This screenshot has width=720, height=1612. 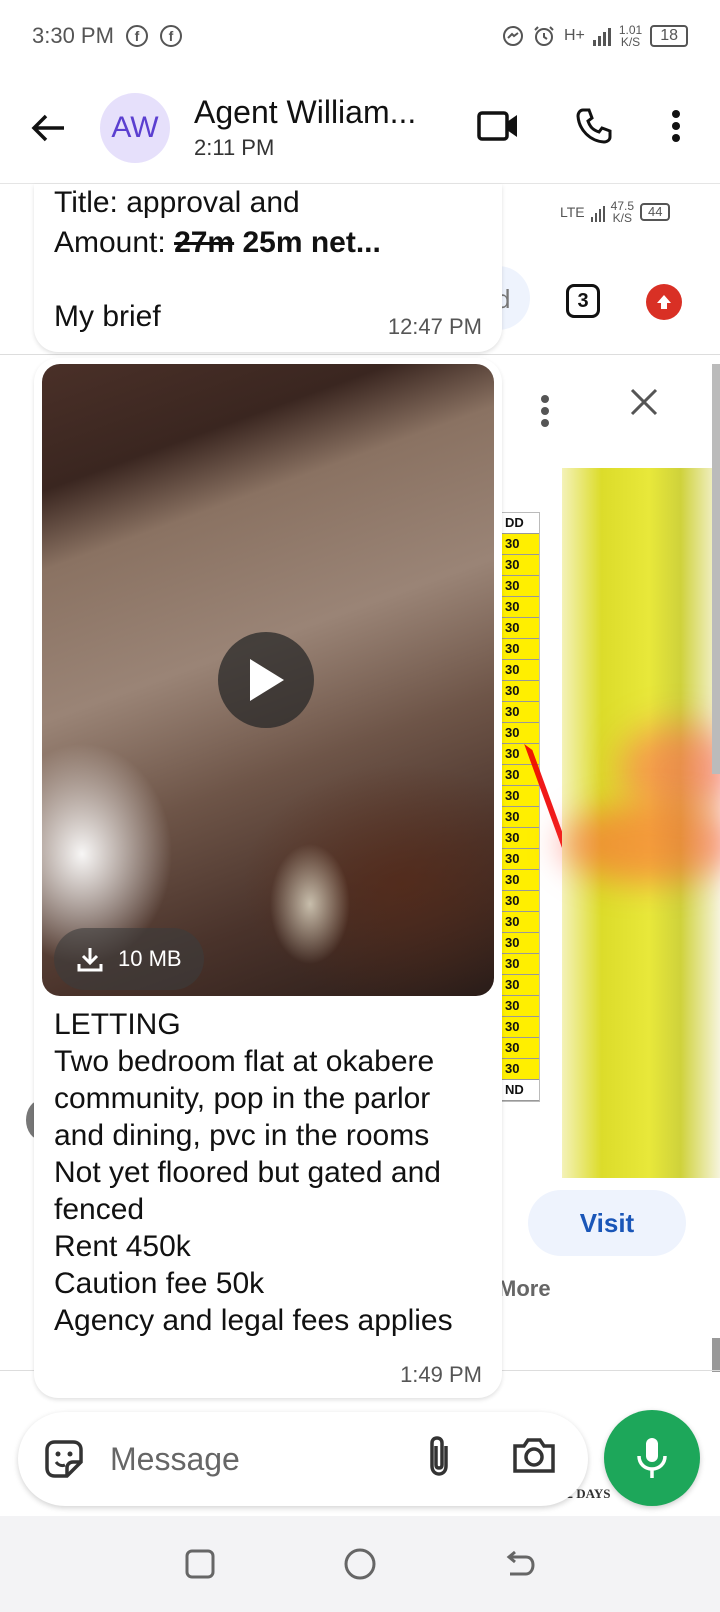 I want to click on microphone-icon, so click(x=652, y=1458).